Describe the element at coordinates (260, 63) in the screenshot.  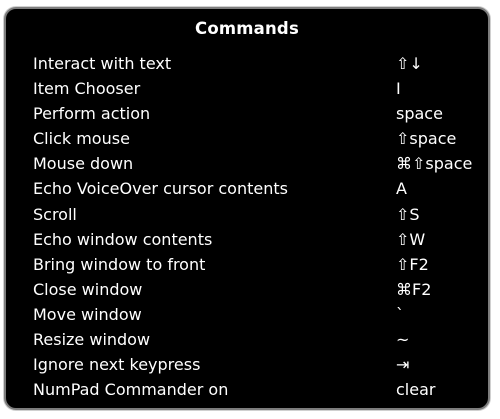
I see `command-row-interact-with-text: Interact with text ⇧↓` at that location.